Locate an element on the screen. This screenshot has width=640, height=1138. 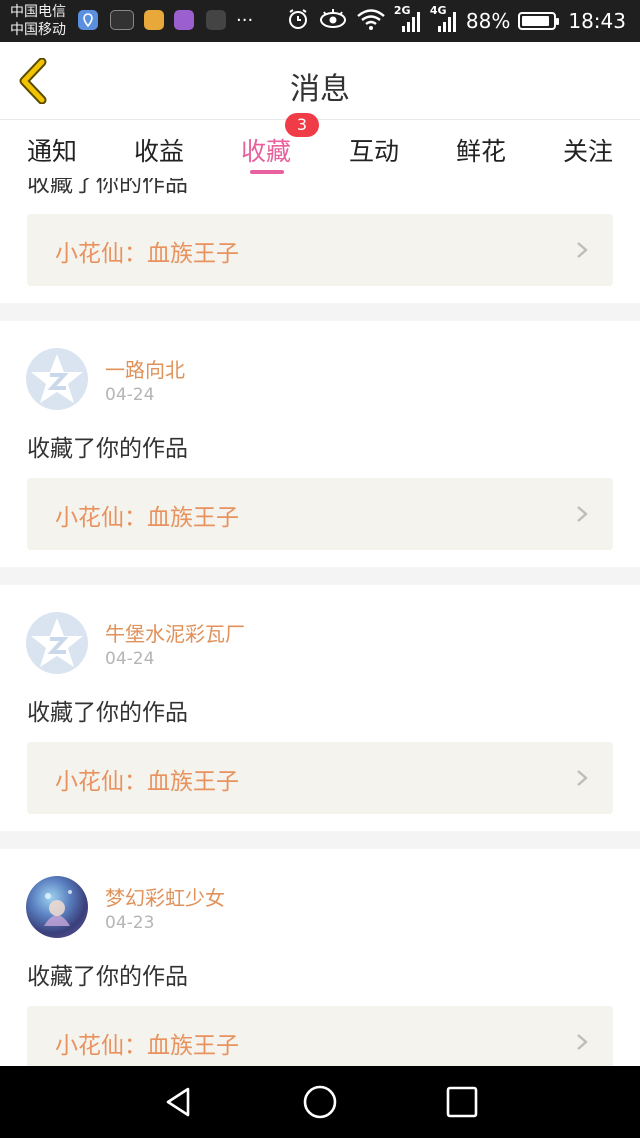
username: 梦幻彩虹少女 is located at coordinates (165, 896).